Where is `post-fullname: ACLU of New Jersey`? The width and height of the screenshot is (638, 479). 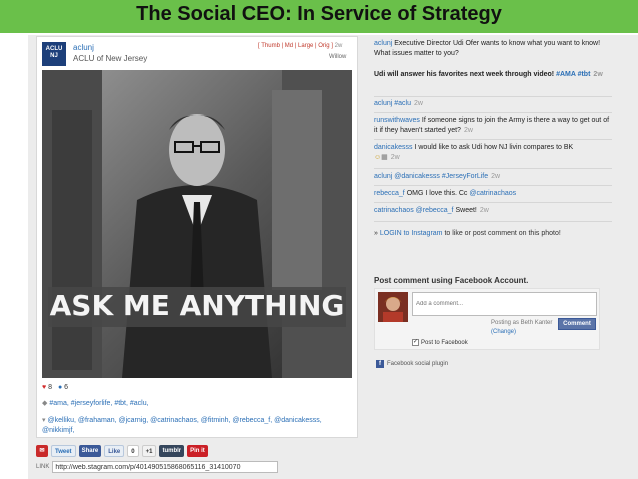
post-fullname: ACLU of New Jersey is located at coordinates (110, 58).